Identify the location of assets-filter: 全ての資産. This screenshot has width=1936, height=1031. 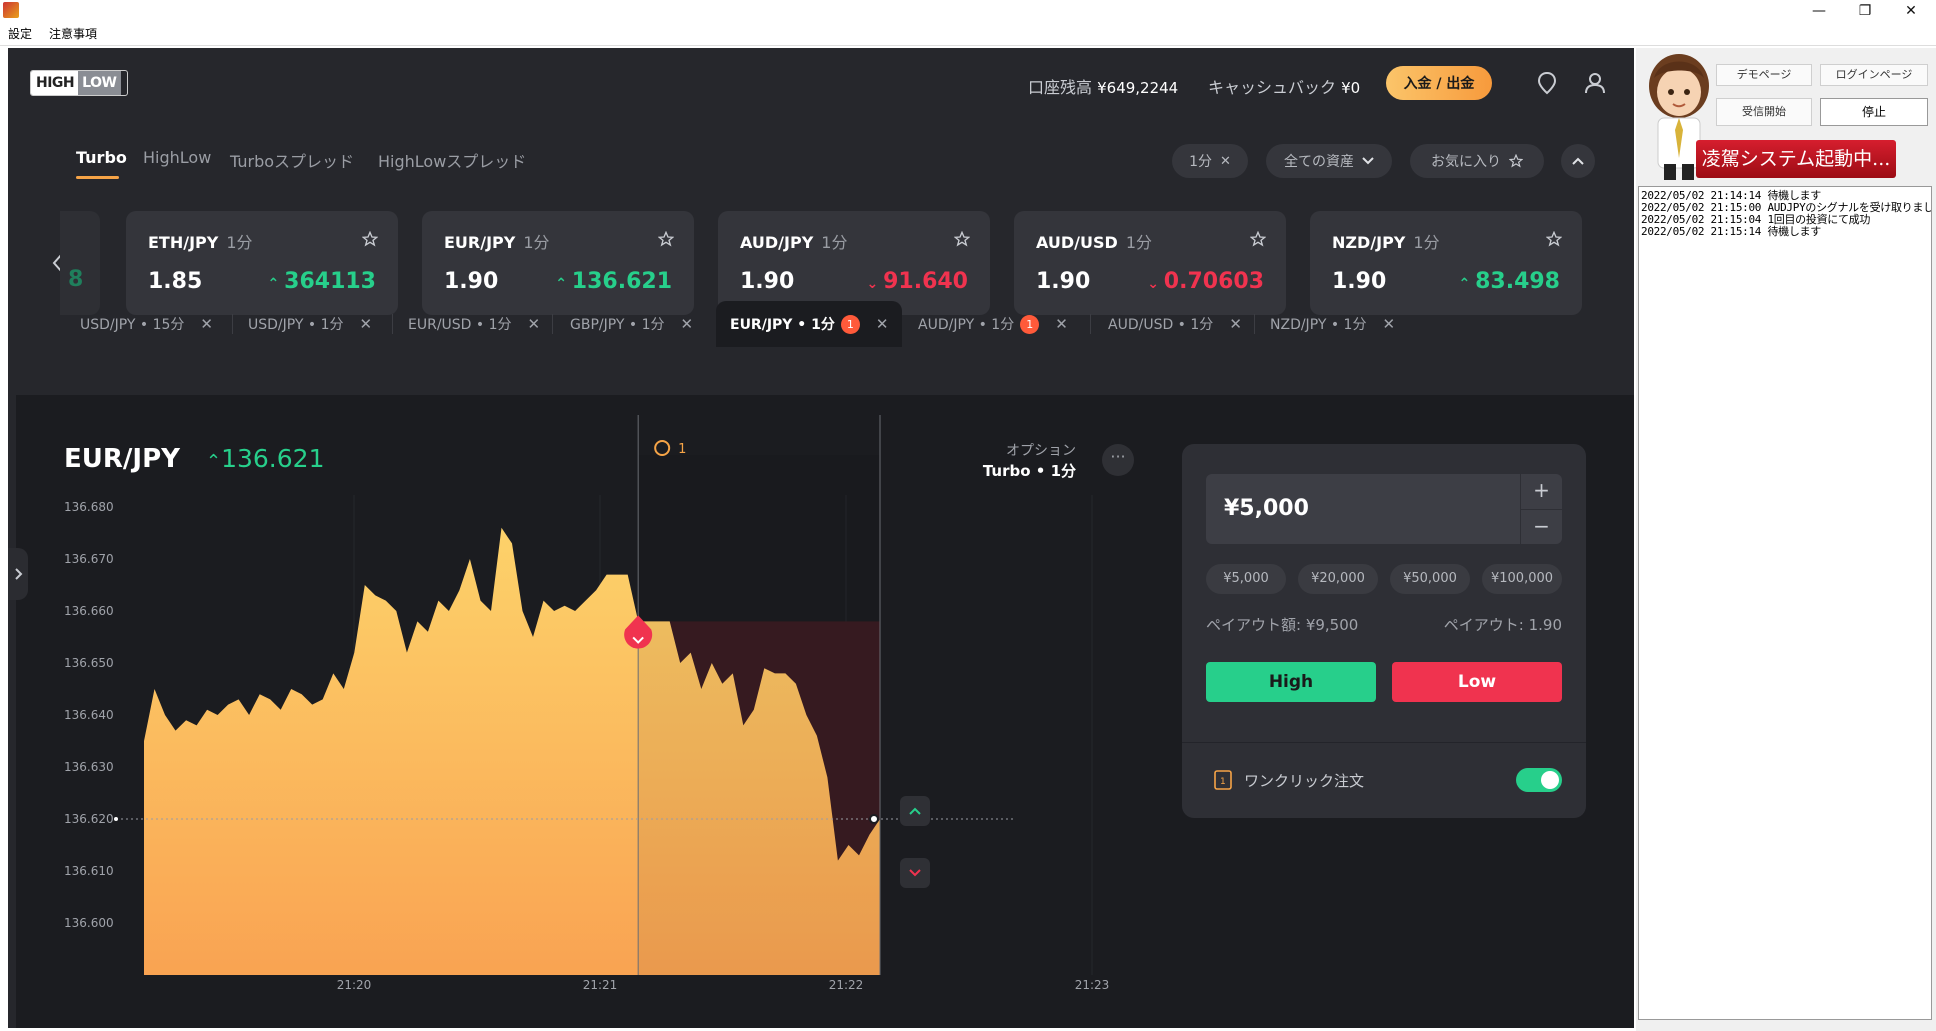
(1329, 161).